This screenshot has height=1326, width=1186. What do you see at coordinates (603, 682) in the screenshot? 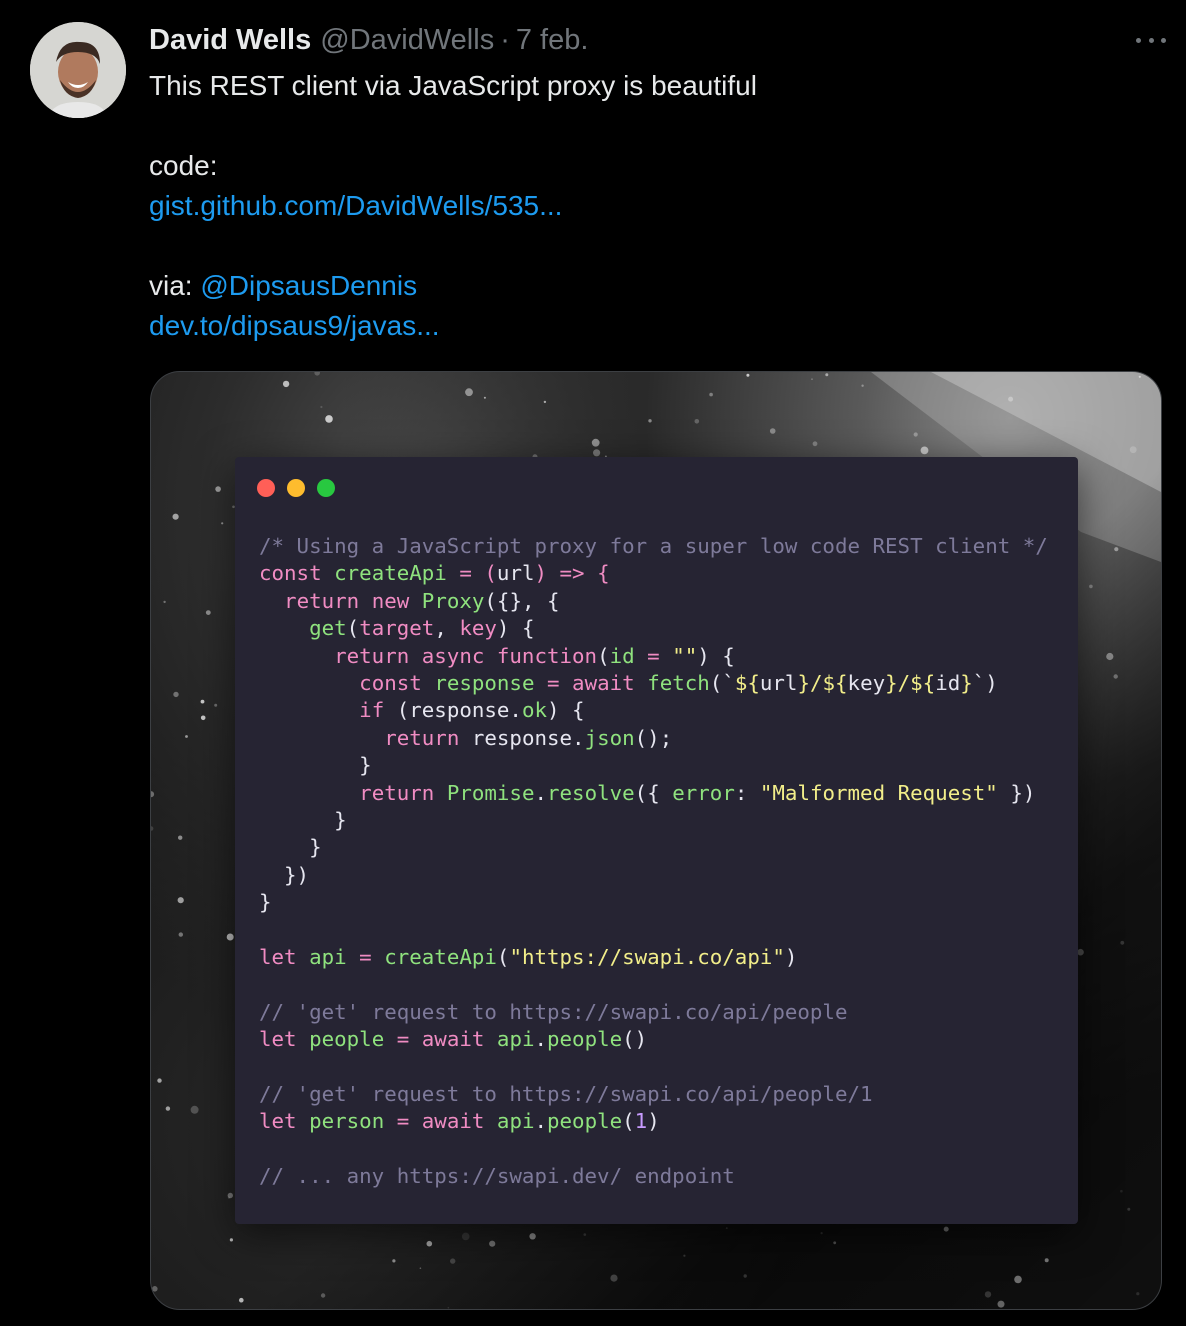
I see `code-token: await` at bounding box center [603, 682].